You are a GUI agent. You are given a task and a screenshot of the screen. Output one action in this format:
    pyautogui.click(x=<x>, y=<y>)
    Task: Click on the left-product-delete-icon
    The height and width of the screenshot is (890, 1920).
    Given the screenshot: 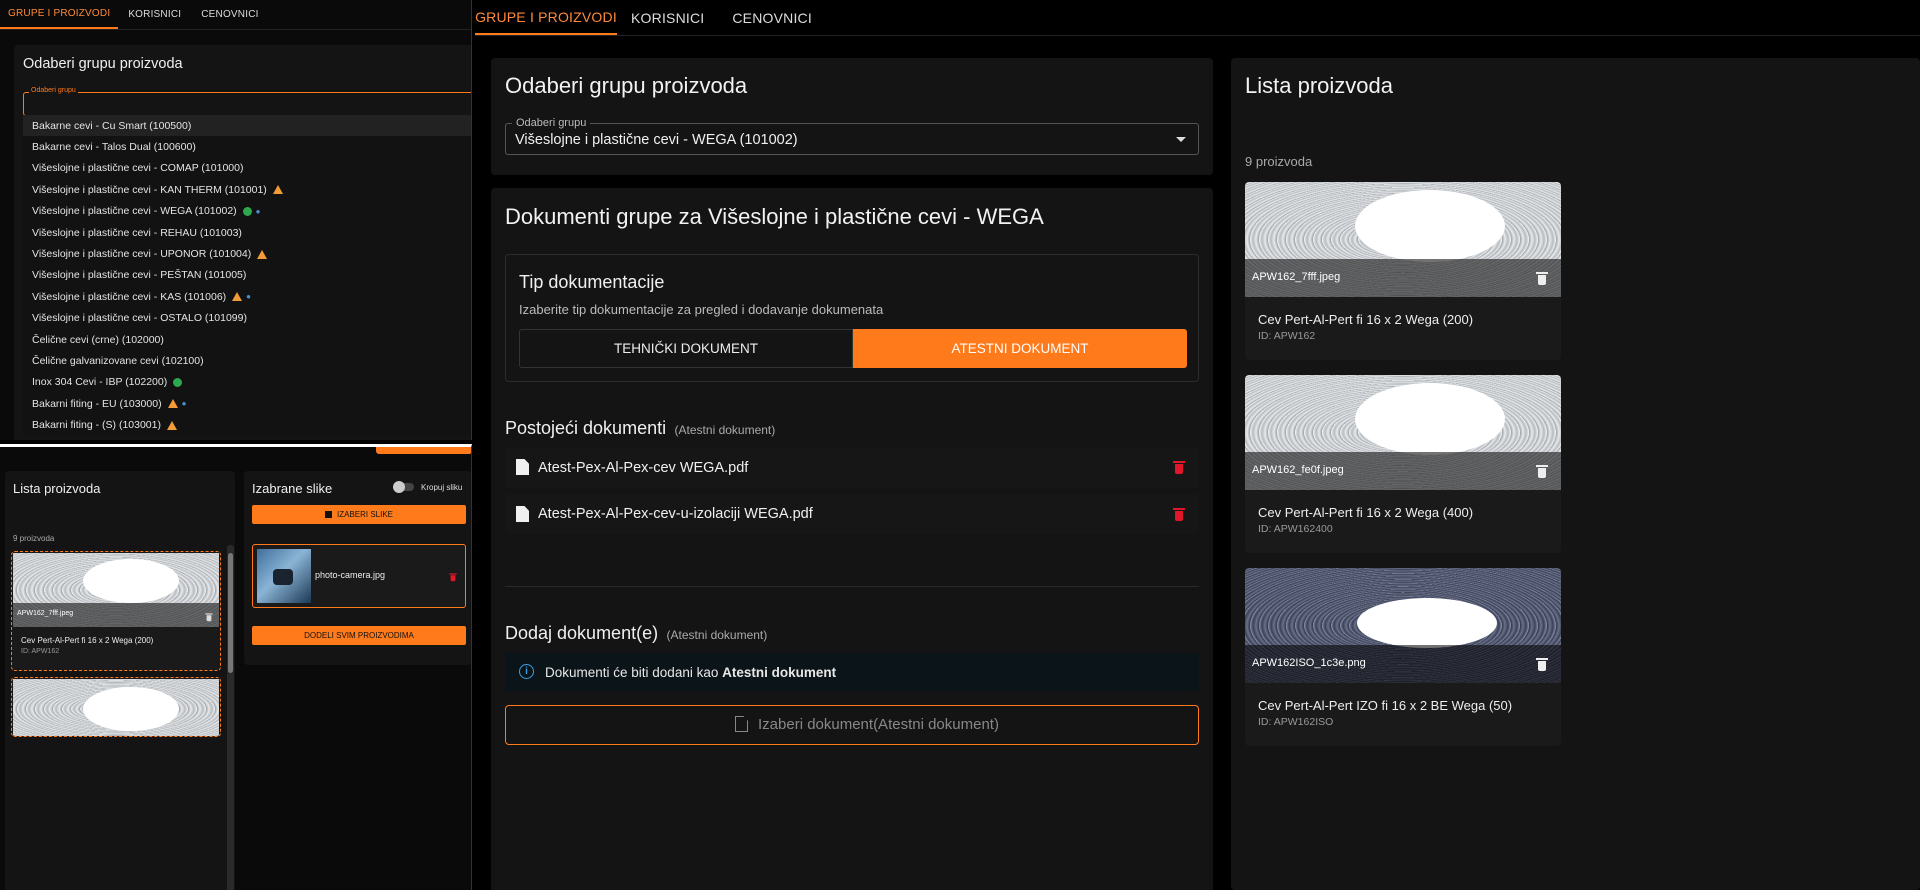 What is the action you would take?
    pyautogui.click(x=209, y=617)
    